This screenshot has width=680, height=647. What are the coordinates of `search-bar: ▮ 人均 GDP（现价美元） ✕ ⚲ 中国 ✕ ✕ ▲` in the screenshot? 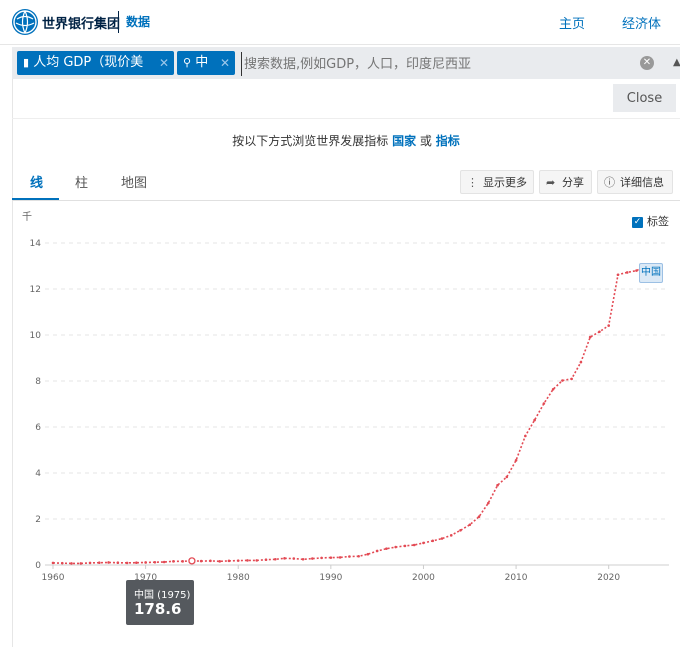 It's located at (346, 70).